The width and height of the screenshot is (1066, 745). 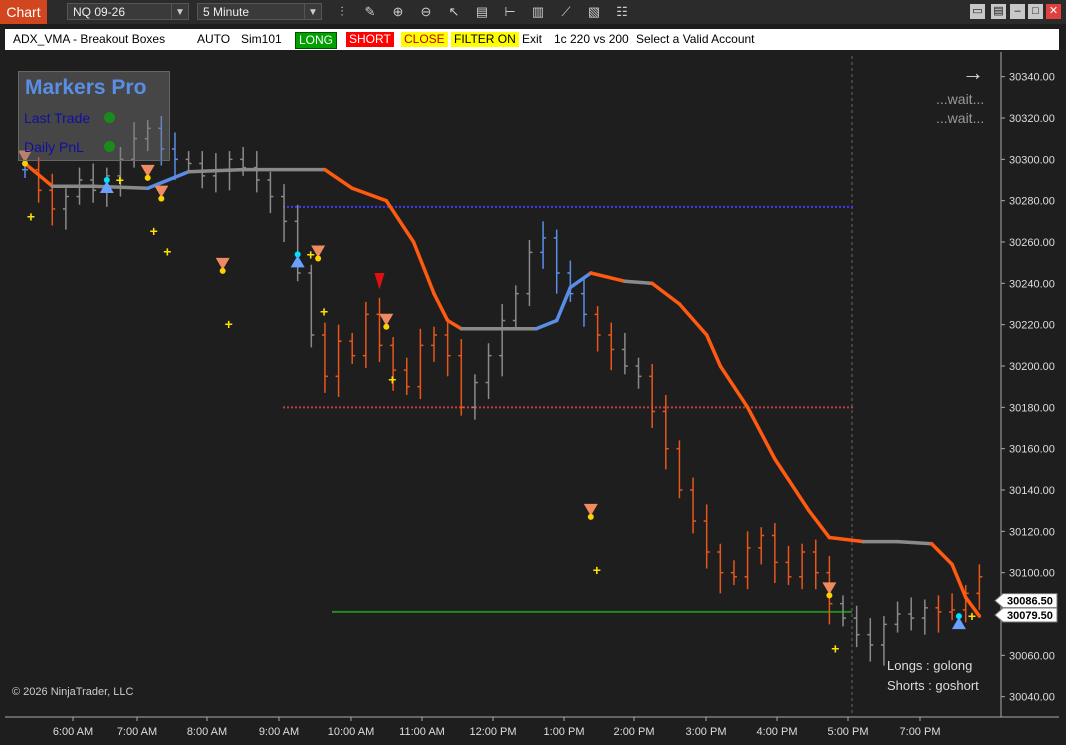 I want to click on maximize-icon: □, so click(x=1035, y=11).